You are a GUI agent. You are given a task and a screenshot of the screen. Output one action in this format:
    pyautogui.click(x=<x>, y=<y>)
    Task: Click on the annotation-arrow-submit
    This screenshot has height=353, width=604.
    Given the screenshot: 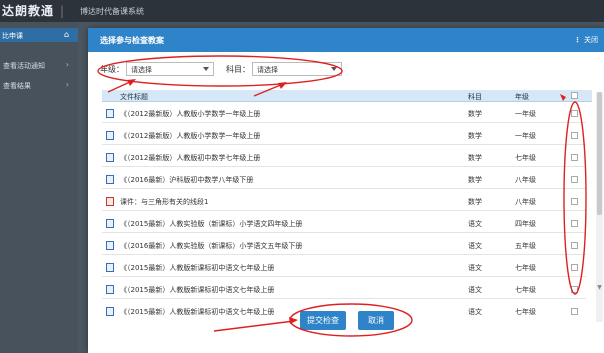 What is the action you would take?
    pyautogui.click(x=254, y=326)
    